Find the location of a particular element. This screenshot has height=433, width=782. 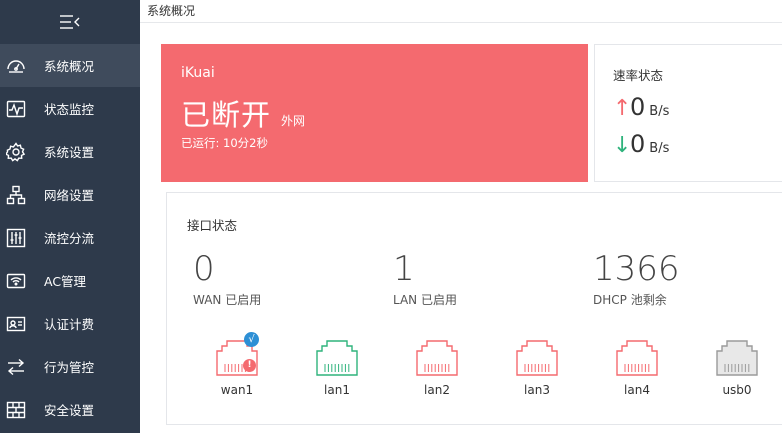

stat-value: 1 is located at coordinates (404, 269).